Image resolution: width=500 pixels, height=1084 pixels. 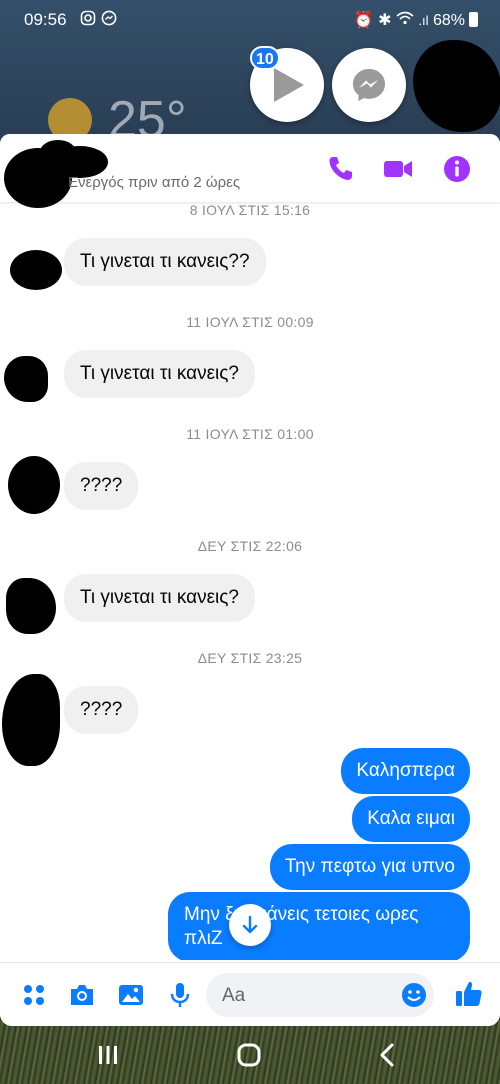 What do you see at coordinates (473, 19) in the screenshot?
I see `battery-icon` at bounding box center [473, 19].